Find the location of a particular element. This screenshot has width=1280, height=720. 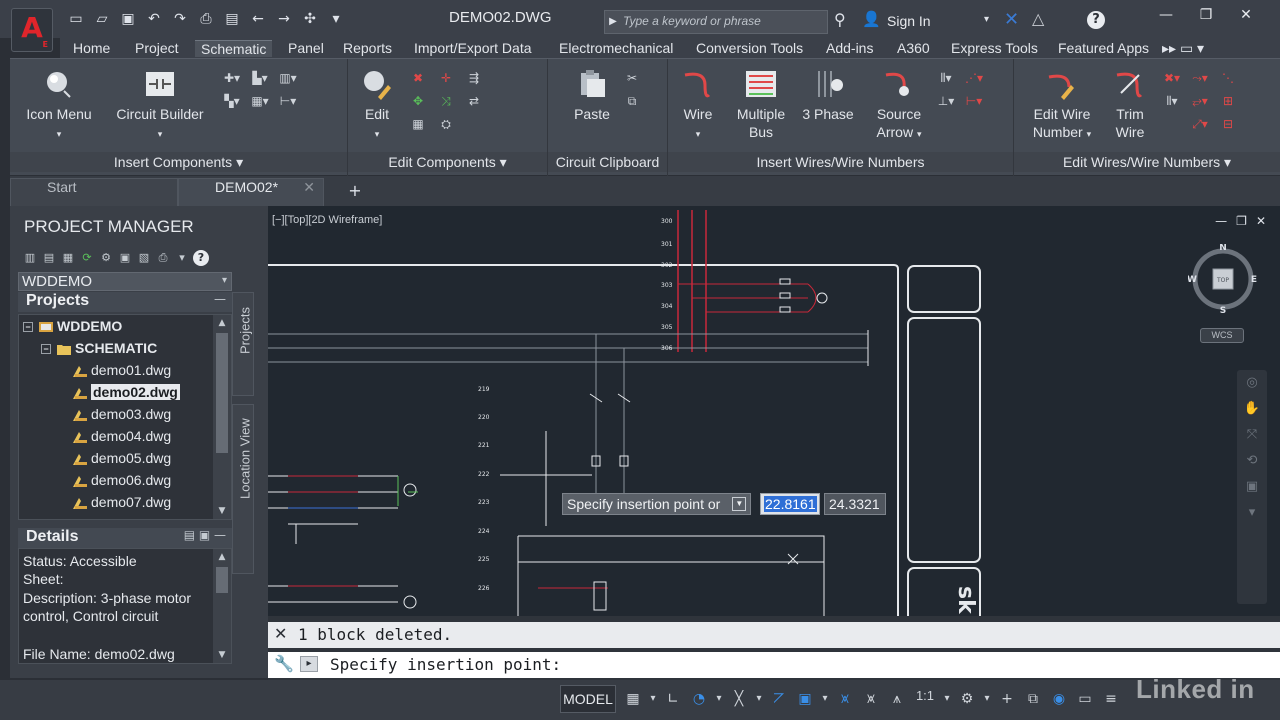

publish-icon: ⎙ is located at coordinates (163, 258).